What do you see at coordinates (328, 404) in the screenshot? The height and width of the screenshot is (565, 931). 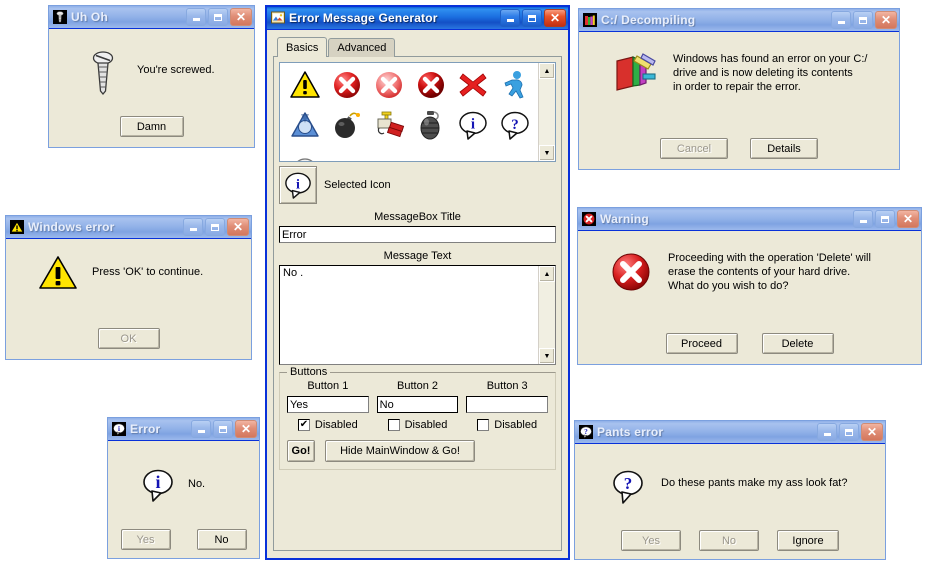 I see `button-1-input: Yes` at bounding box center [328, 404].